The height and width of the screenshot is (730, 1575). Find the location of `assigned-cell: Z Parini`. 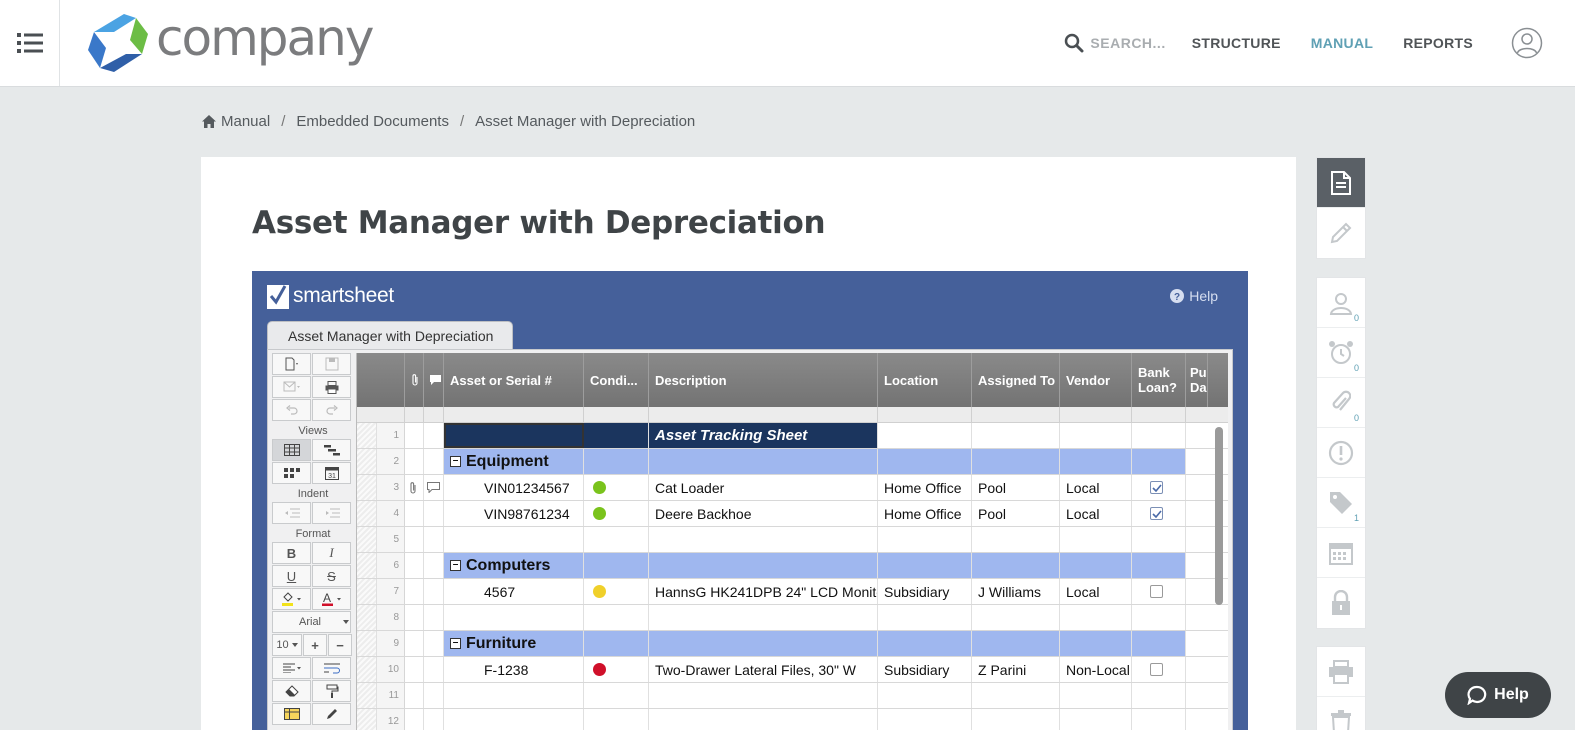

assigned-cell: Z Parini is located at coordinates (1016, 669).